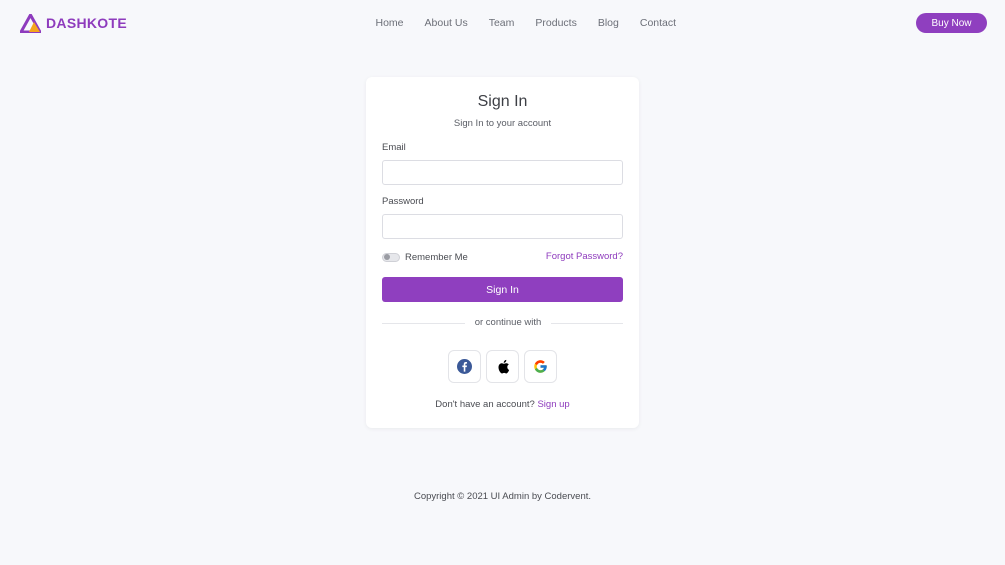 This screenshot has width=1005, height=565. Describe the element at coordinates (553, 404) in the screenshot. I see `sign-up-link: Sign up` at that location.